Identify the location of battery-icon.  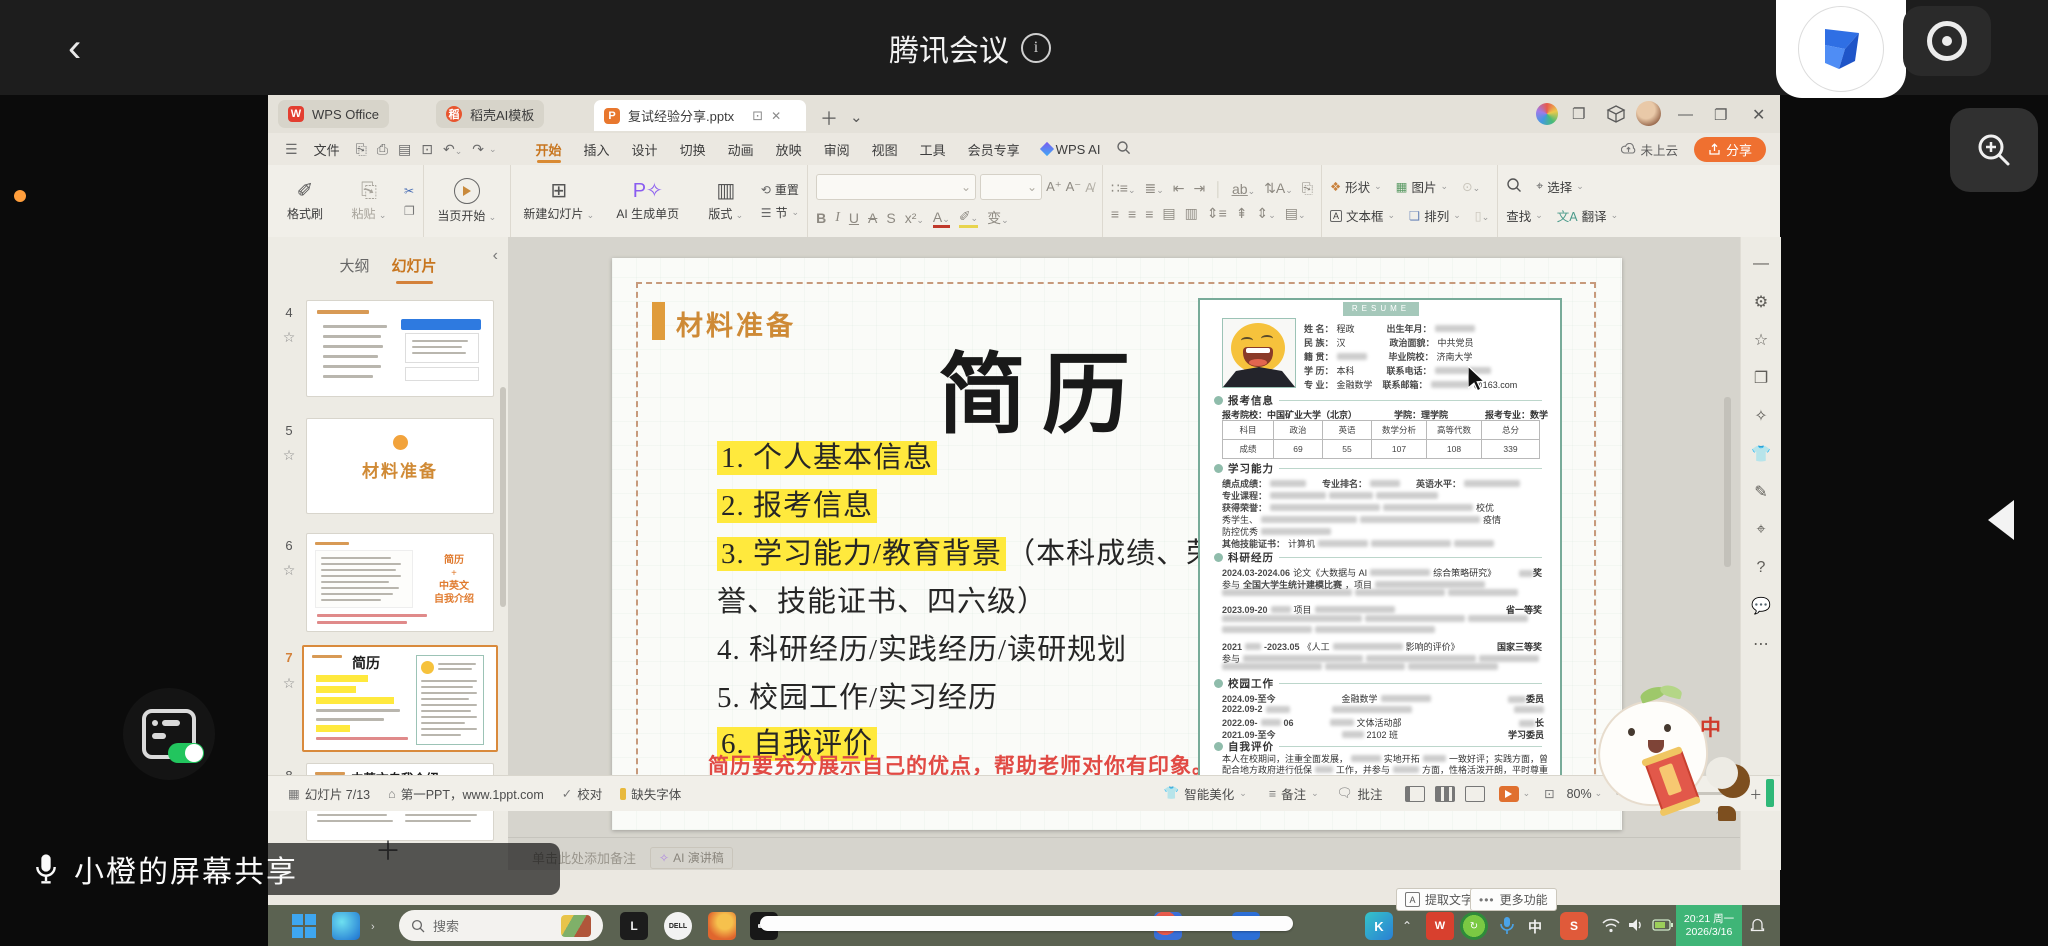
(1663, 927).